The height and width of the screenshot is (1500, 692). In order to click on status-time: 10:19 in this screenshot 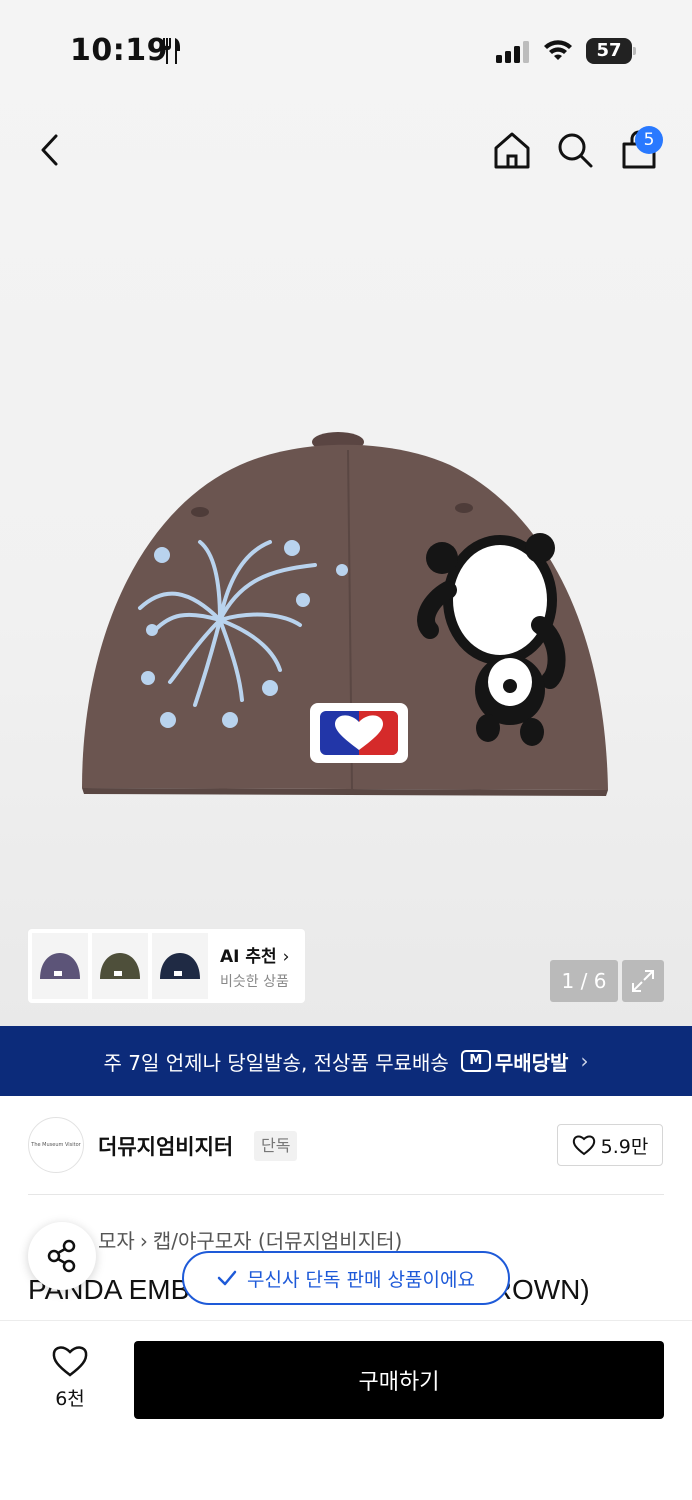, I will do `click(119, 50)`.